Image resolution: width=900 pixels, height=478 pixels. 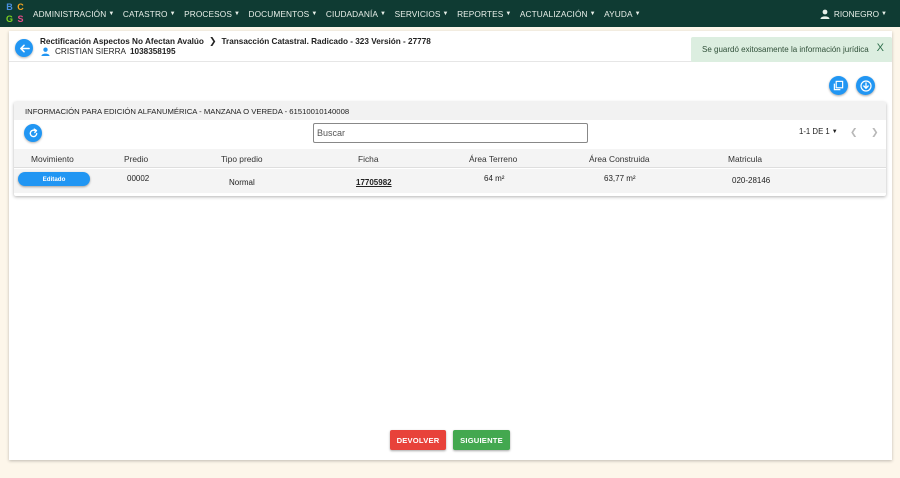 What do you see at coordinates (450, 133) in the screenshot?
I see `search-input` at bounding box center [450, 133].